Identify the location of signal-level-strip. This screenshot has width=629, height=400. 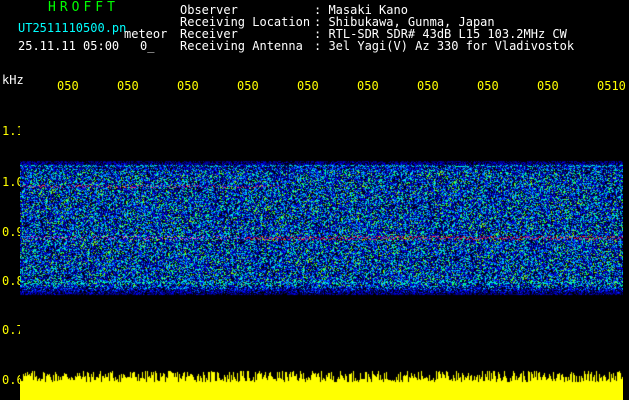
(321, 384).